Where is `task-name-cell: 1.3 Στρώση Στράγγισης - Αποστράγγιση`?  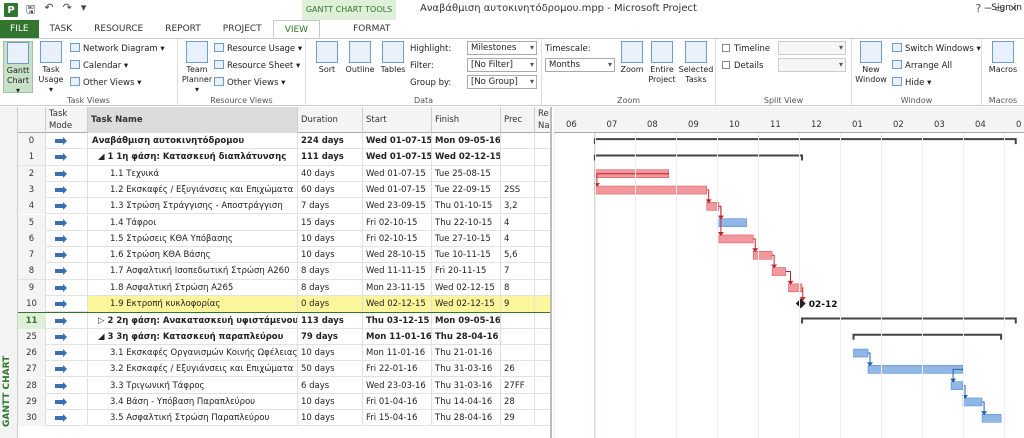
task-name-cell: 1.3 Στρώση Στράγγισης - Αποστράγγιση is located at coordinates (193, 206).